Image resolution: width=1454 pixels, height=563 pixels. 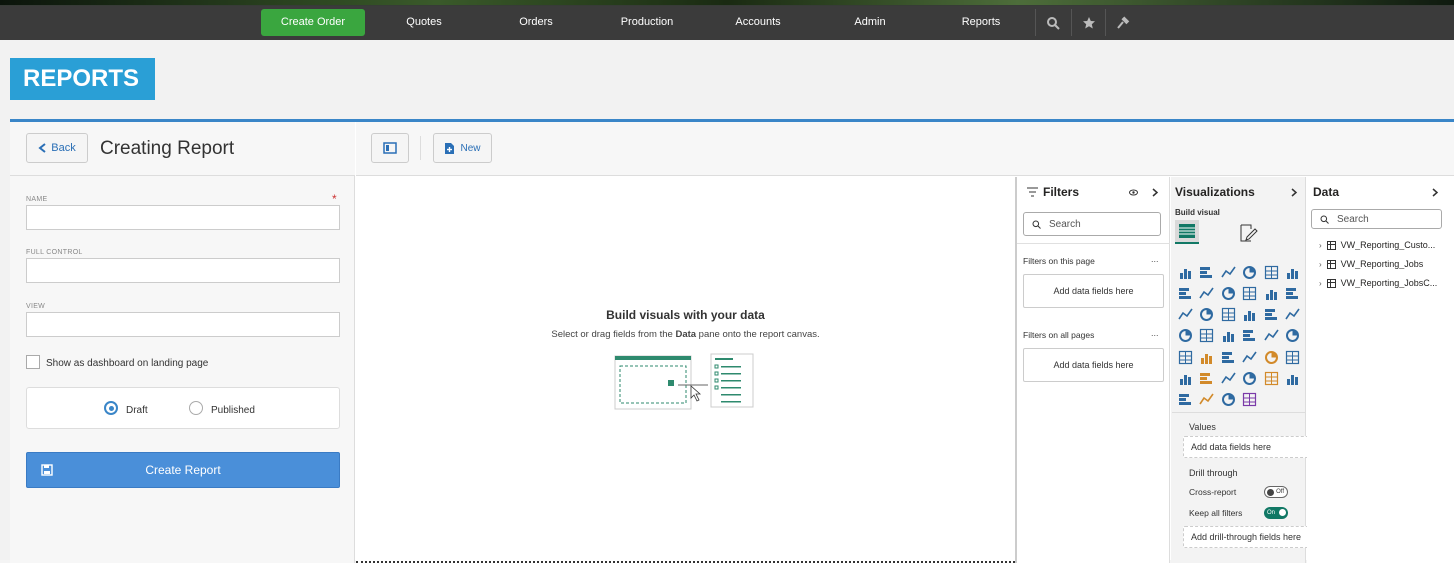 What do you see at coordinates (647, 22) in the screenshot?
I see `nav-production: Production` at bounding box center [647, 22].